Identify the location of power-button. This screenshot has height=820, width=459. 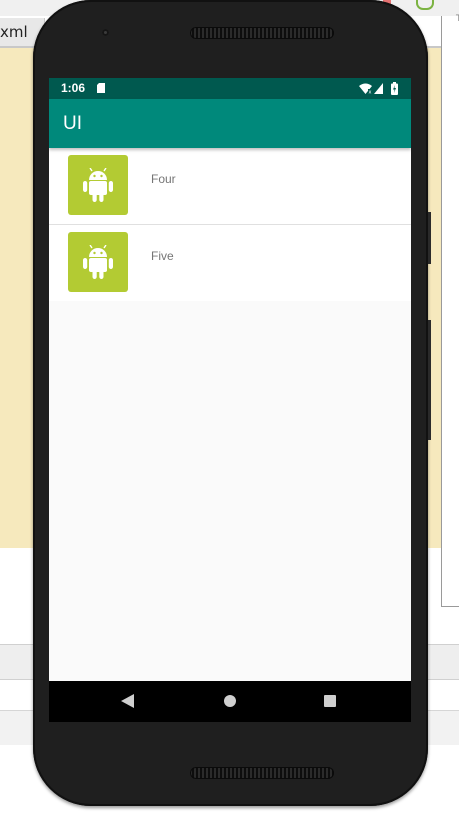
(429, 238).